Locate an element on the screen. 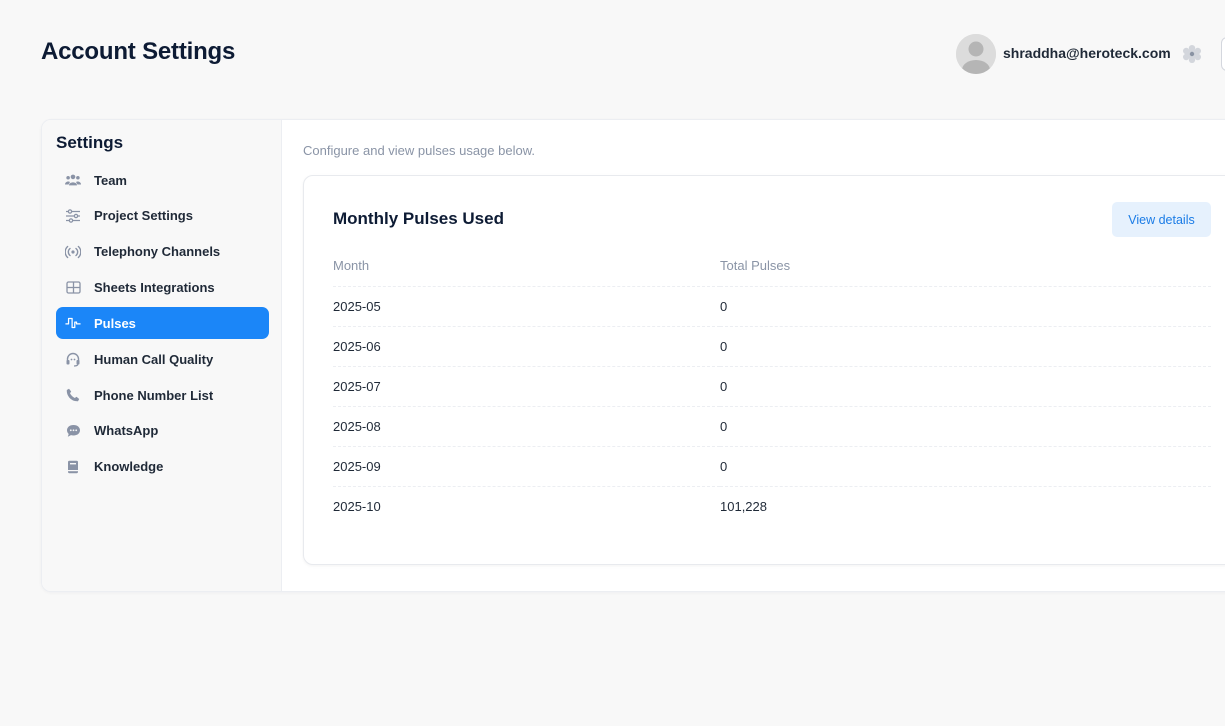 The image size is (1225, 726). table-row: 2025-06 0 is located at coordinates (772, 346).